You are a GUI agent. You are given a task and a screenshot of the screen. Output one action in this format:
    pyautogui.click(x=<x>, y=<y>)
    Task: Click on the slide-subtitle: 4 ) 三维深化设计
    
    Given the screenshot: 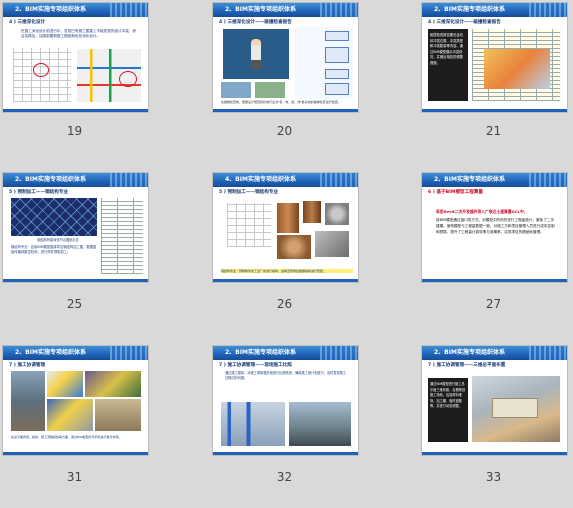 What is the action you would take?
    pyautogui.click(x=27, y=22)
    